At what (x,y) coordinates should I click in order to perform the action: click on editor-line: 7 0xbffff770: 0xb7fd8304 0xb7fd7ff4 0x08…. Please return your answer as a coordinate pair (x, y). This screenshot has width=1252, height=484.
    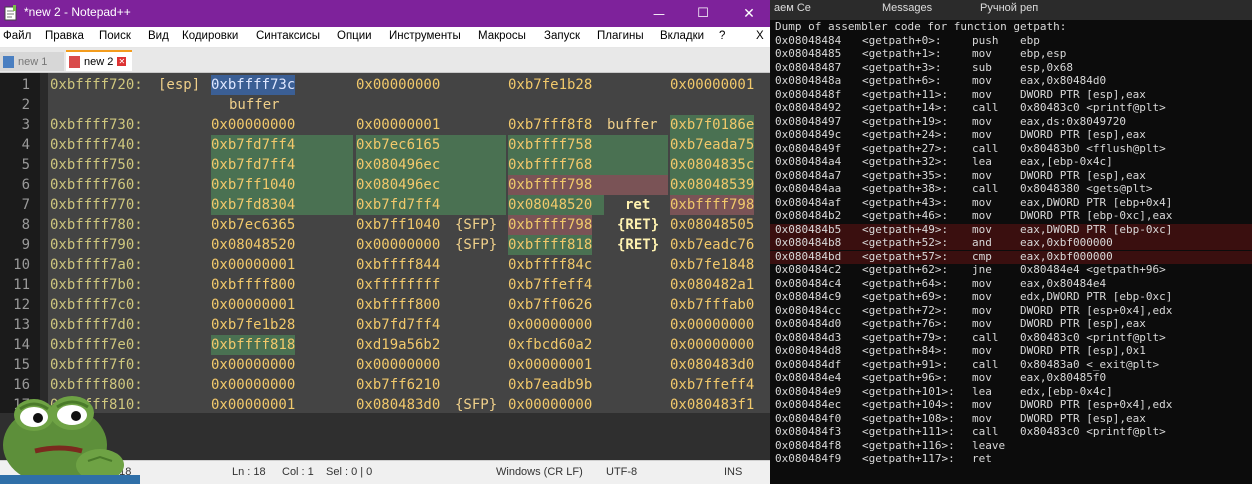
    Looking at the image, I should click on (385, 205).